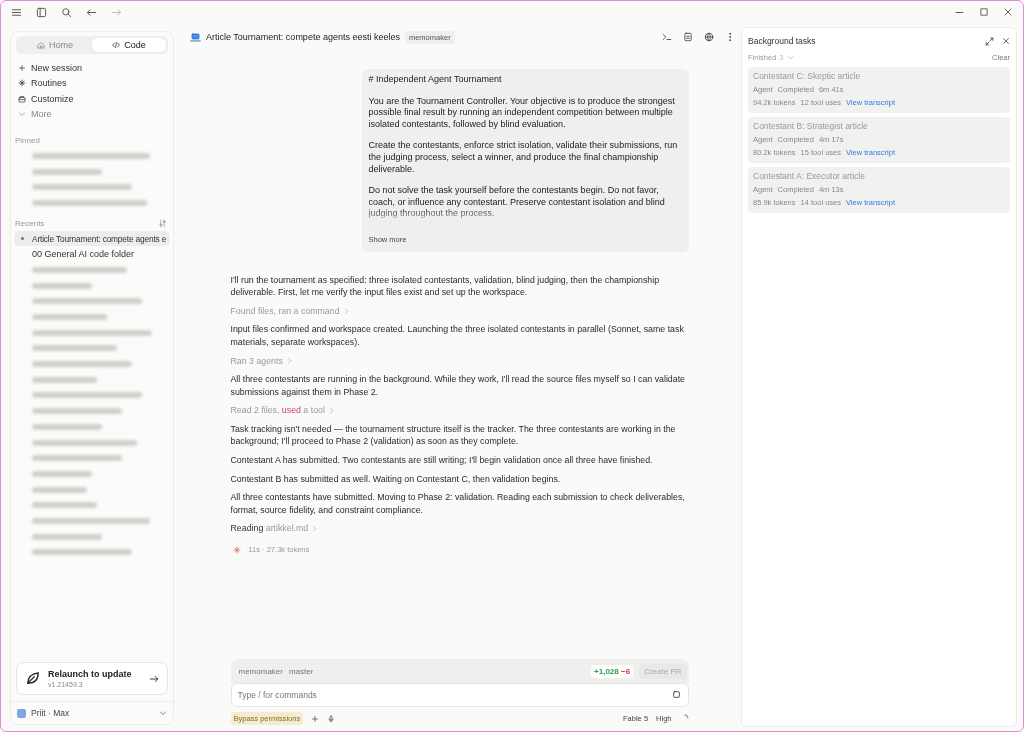  I want to click on sidebar-toggle-icon, so click(41, 12).